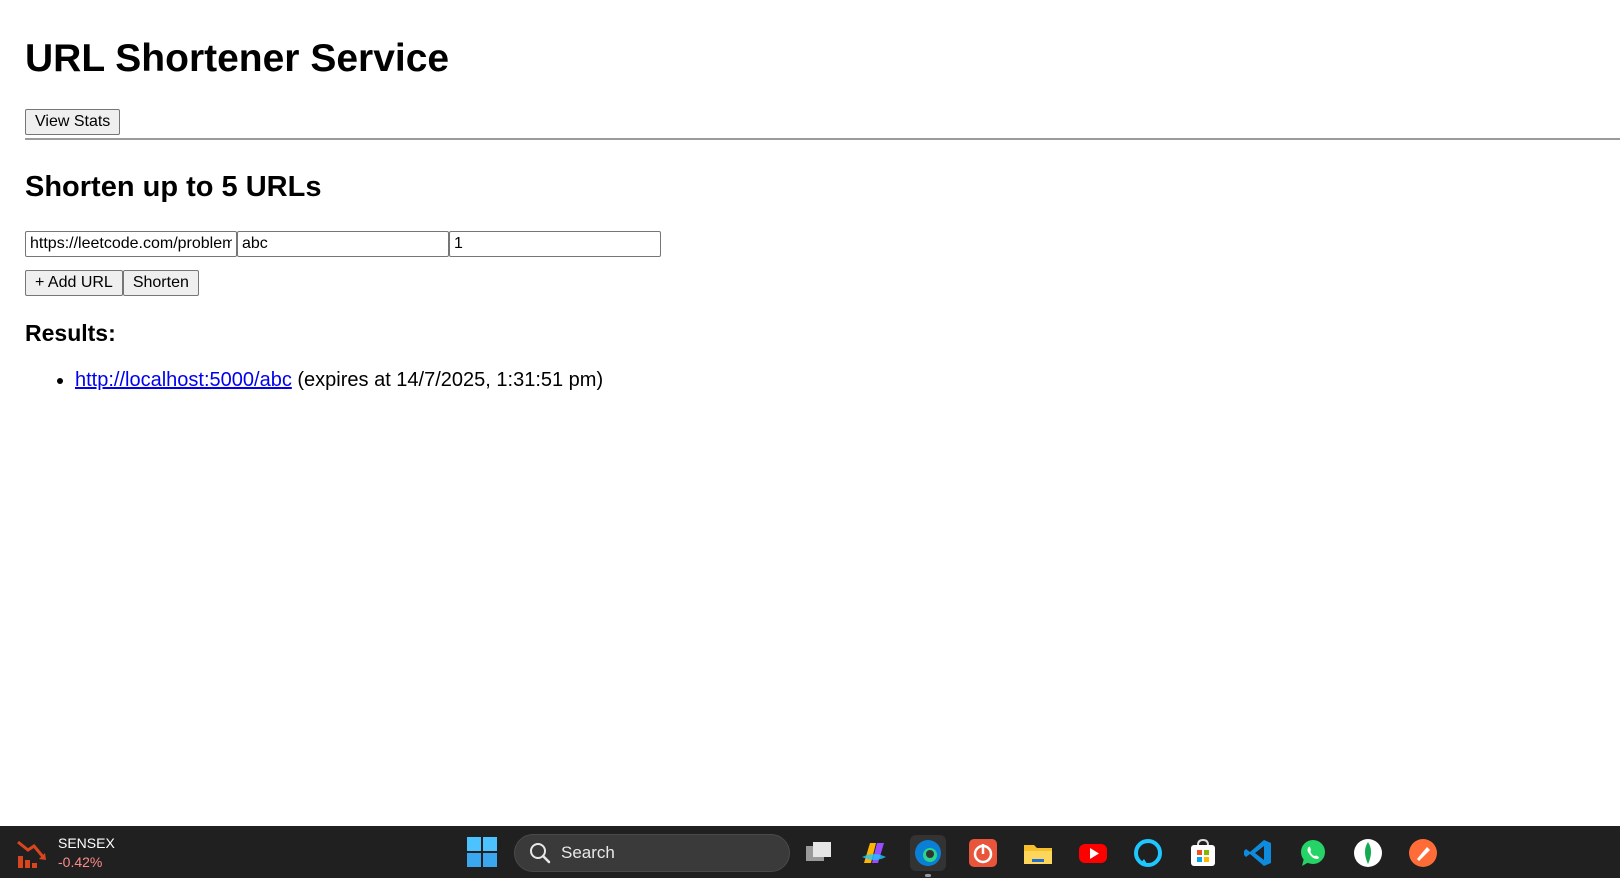 This screenshot has width=1620, height=878. Describe the element at coordinates (447, 380) in the screenshot. I see `expiry-text: (expires at 14/7/2025, 1:31:51 pm)` at that location.